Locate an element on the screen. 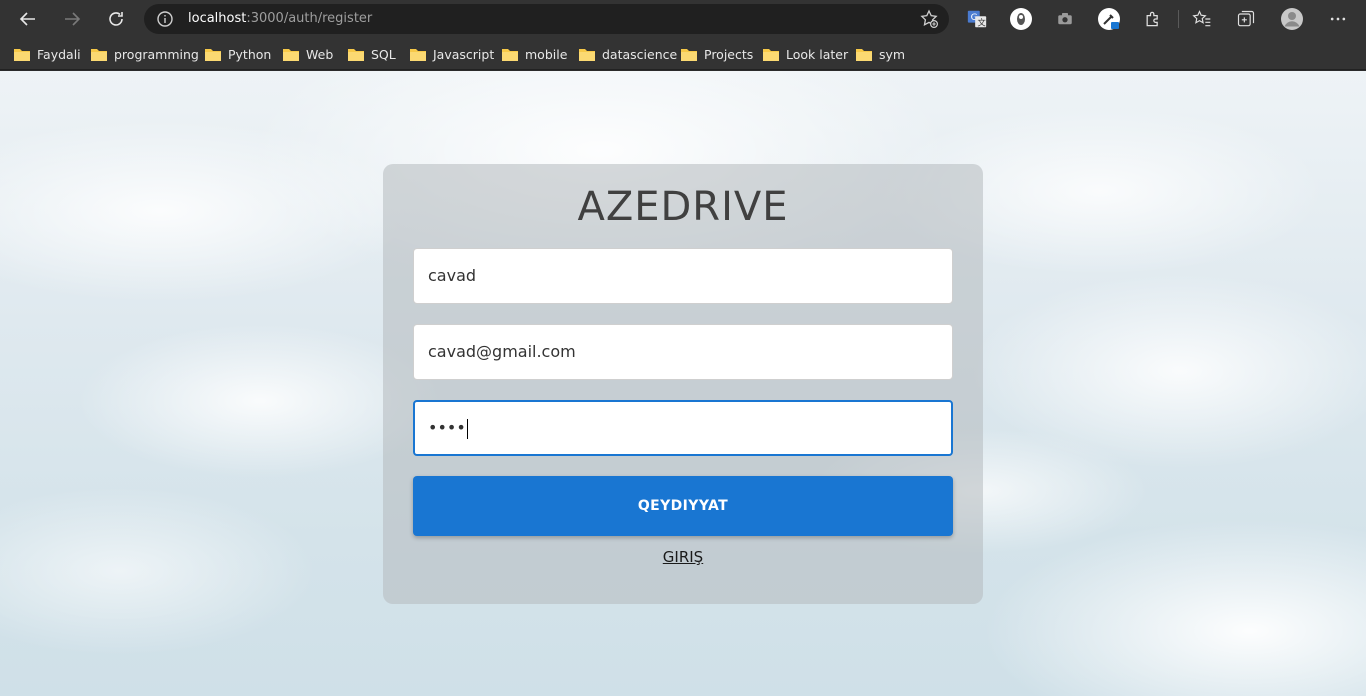 The height and width of the screenshot is (696, 1366). brand-title: AZEDRIVE is located at coordinates (683, 207).